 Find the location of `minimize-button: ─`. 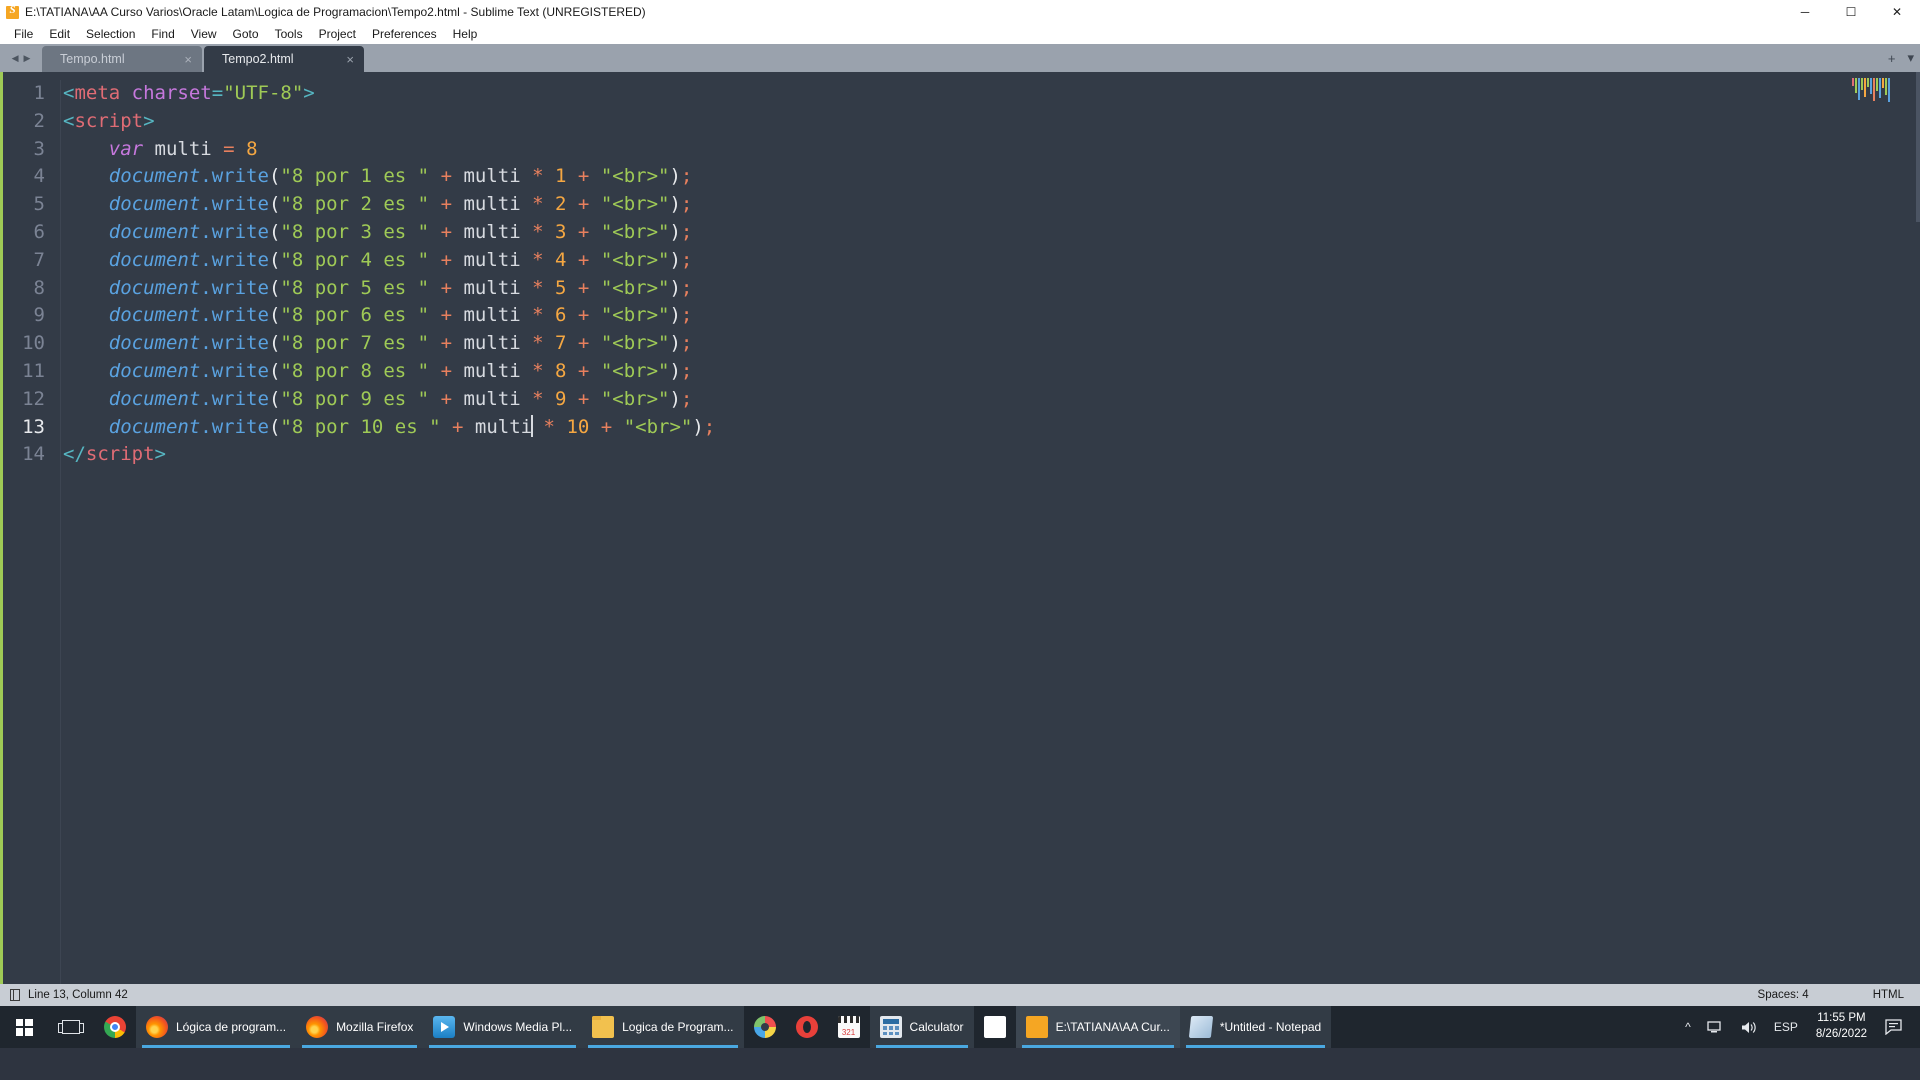

minimize-button: ─ is located at coordinates (1805, 12).